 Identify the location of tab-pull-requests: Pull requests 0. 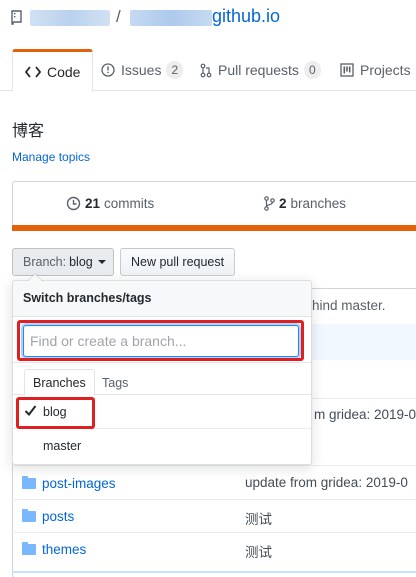
(260, 70).